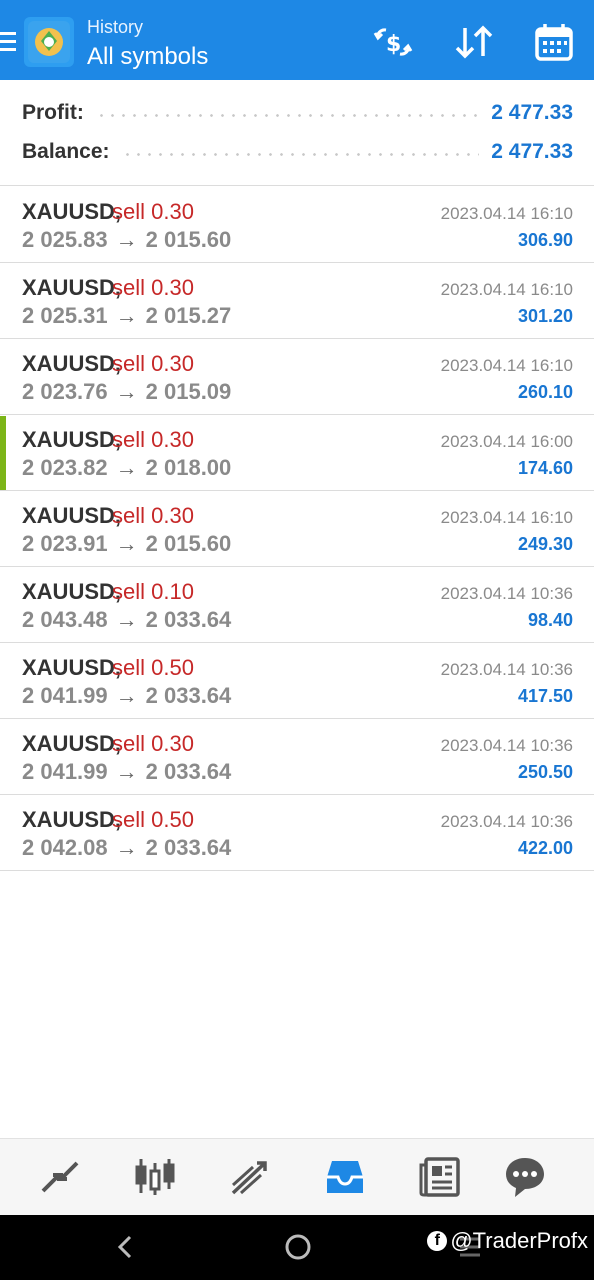  What do you see at coordinates (437, 1241) in the screenshot?
I see `facebook-icon: f` at bounding box center [437, 1241].